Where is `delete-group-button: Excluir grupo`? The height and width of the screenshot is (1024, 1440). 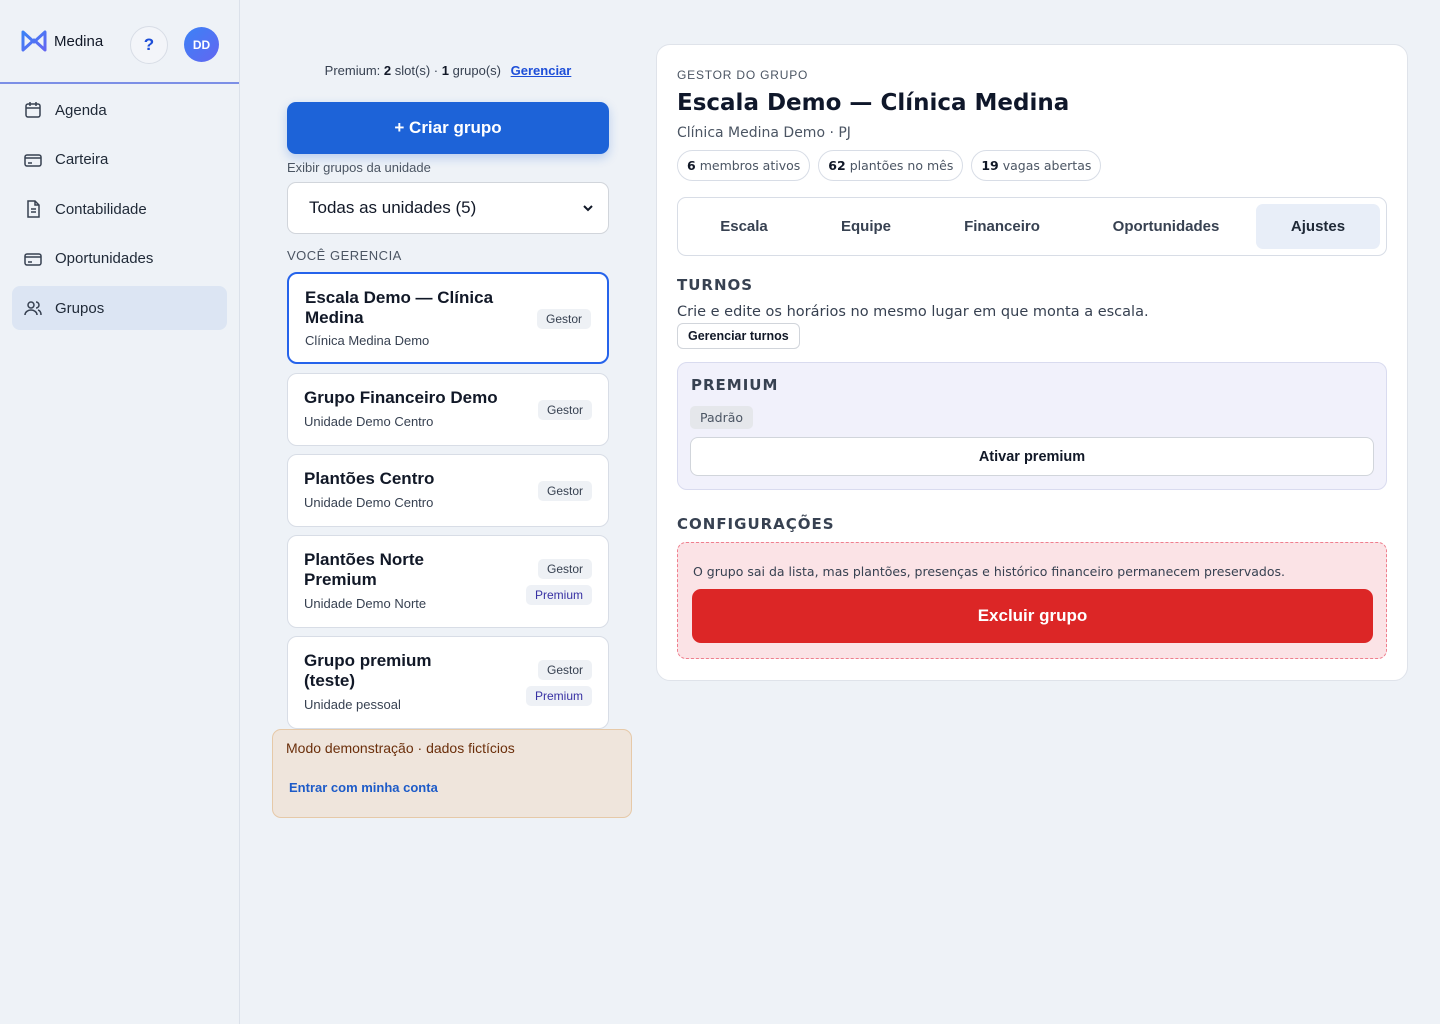 delete-group-button: Excluir grupo is located at coordinates (1032, 616).